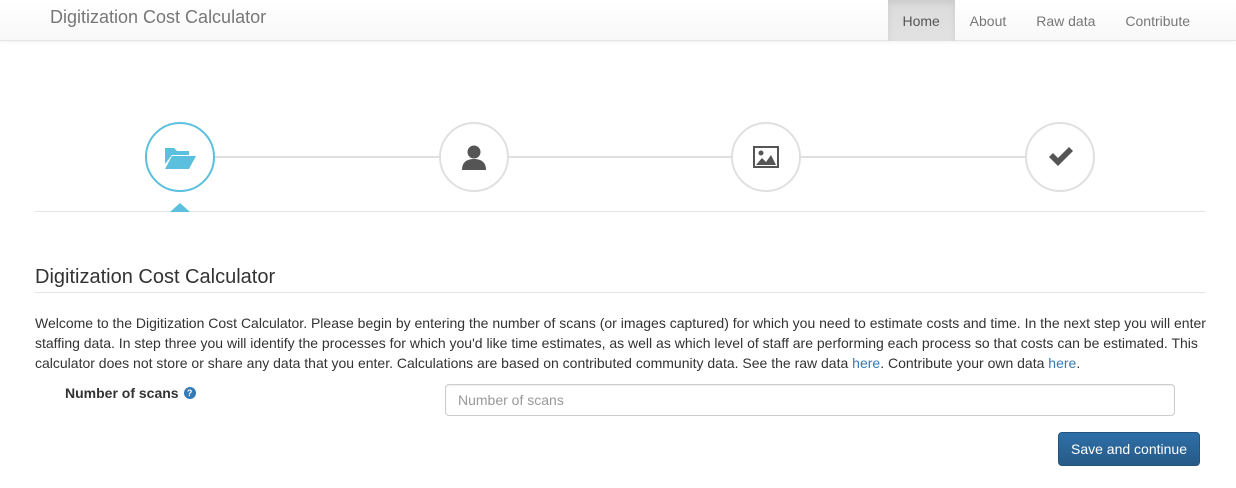 The width and height of the screenshot is (1236, 488). I want to click on nav-item-contribute: Contribute, so click(1157, 20).